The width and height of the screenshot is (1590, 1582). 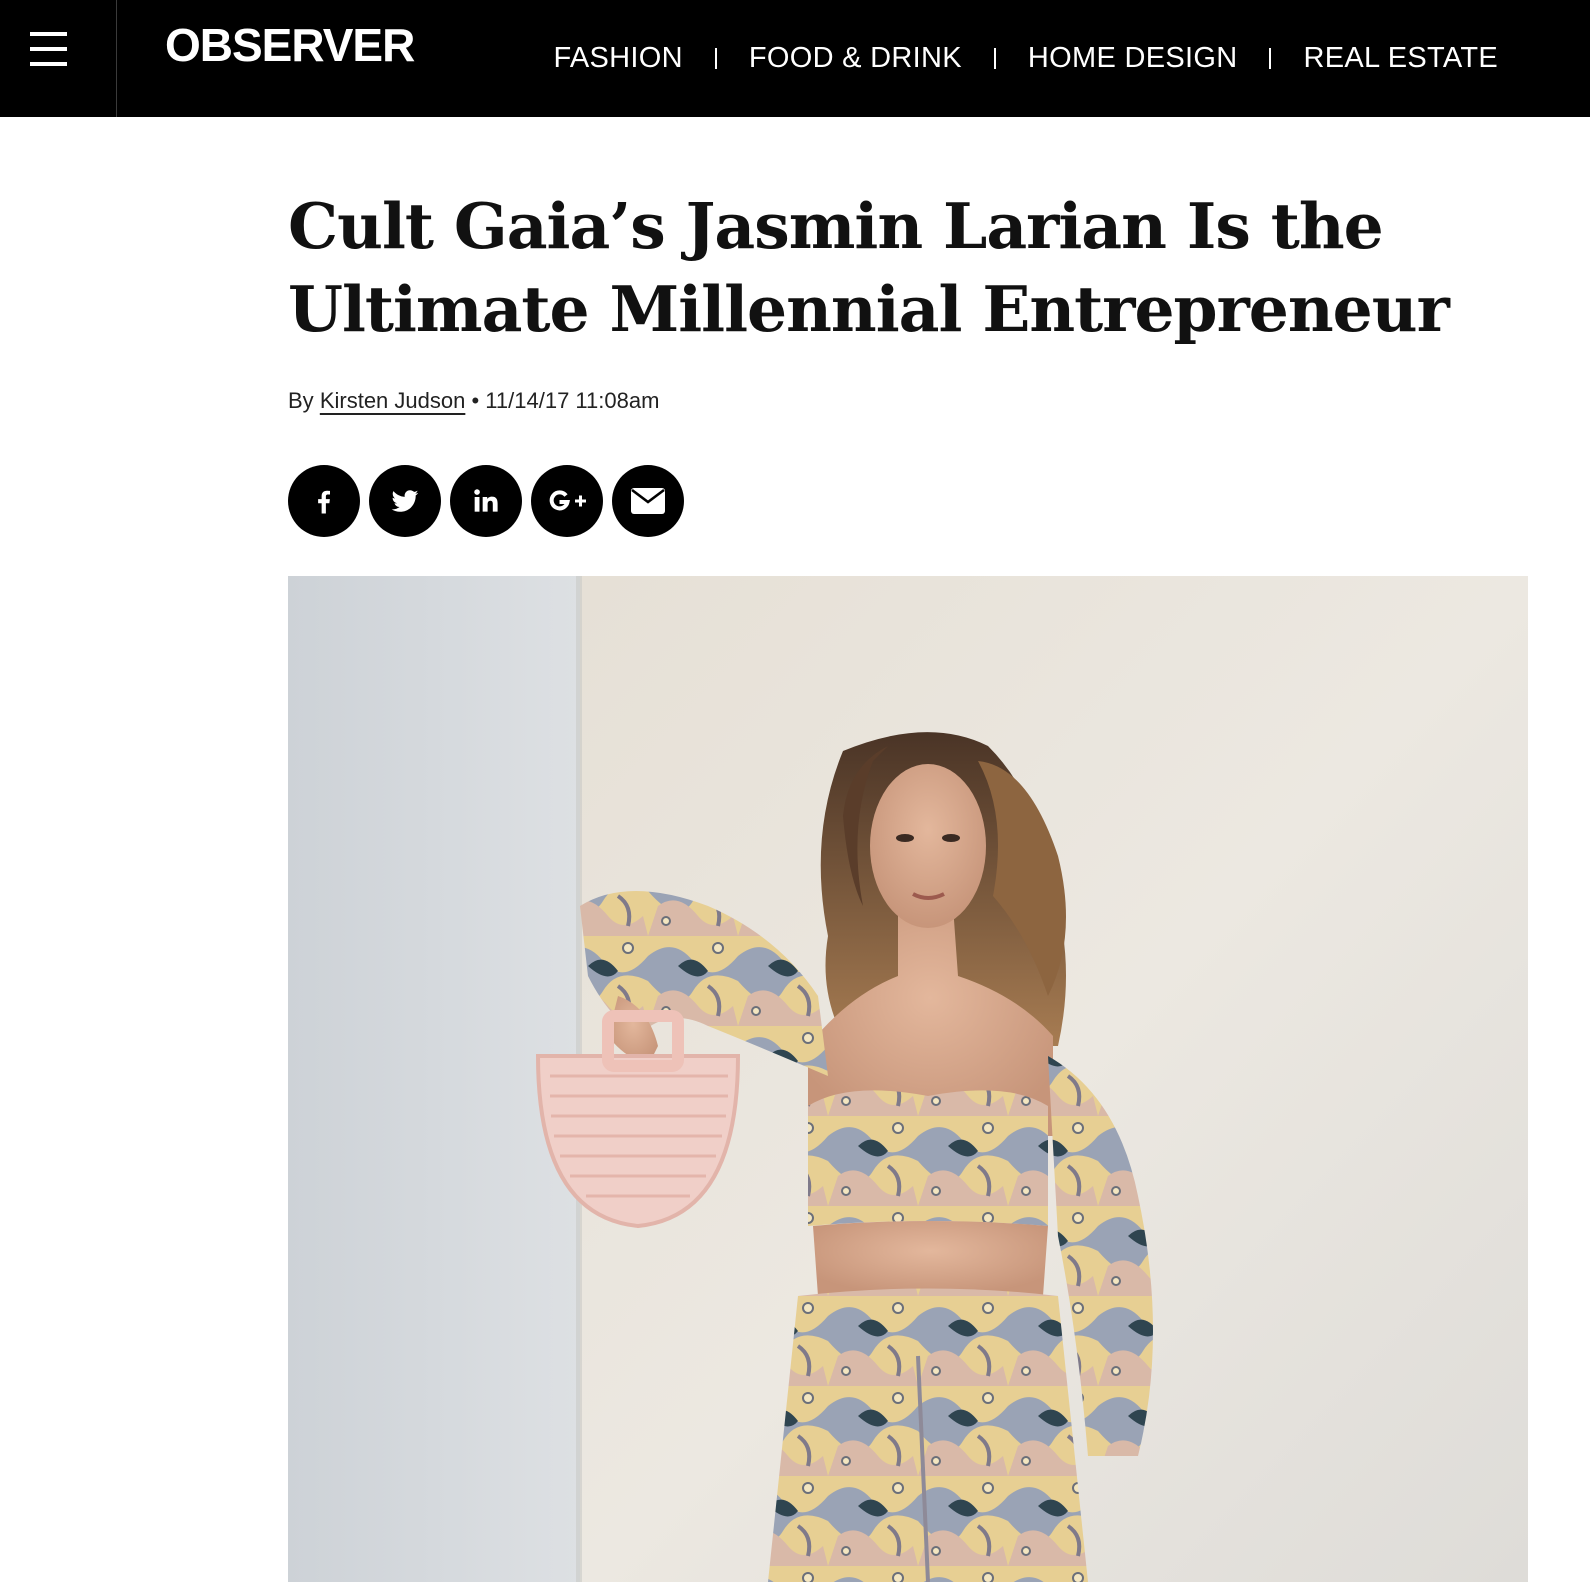 I want to click on nav-link-home-design: HOME DESIGN, so click(x=1133, y=58).